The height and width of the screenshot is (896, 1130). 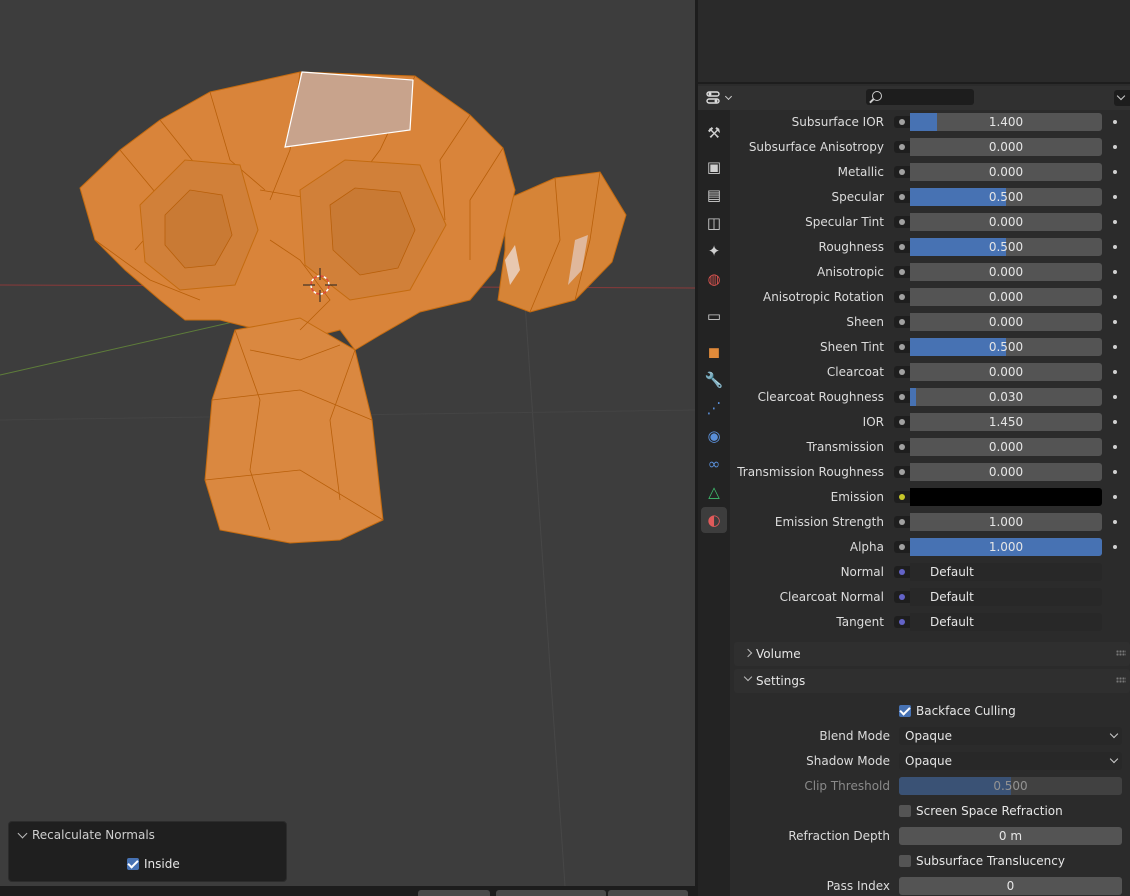 What do you see at coordinates (1010, 786) in the screenshot?
I see `clip-threshold-slider: 0.500` at bounding box center [1010, 786].